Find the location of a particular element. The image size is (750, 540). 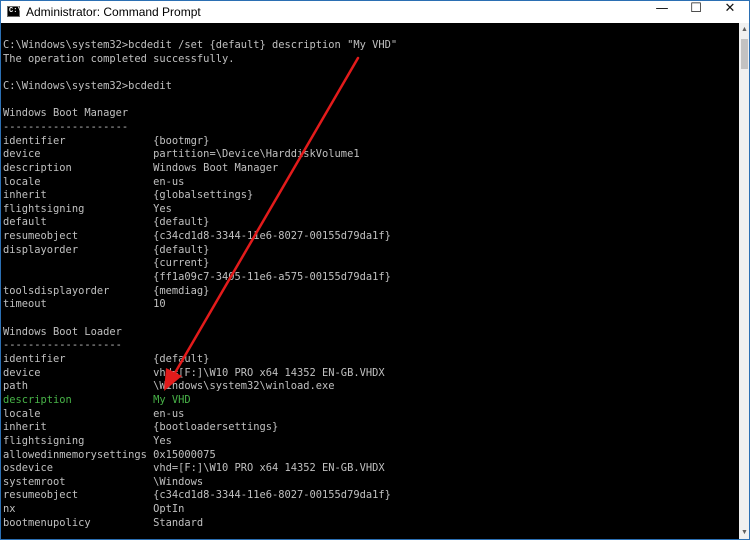

console-line: default {default} is located at coordinates (106, 222).